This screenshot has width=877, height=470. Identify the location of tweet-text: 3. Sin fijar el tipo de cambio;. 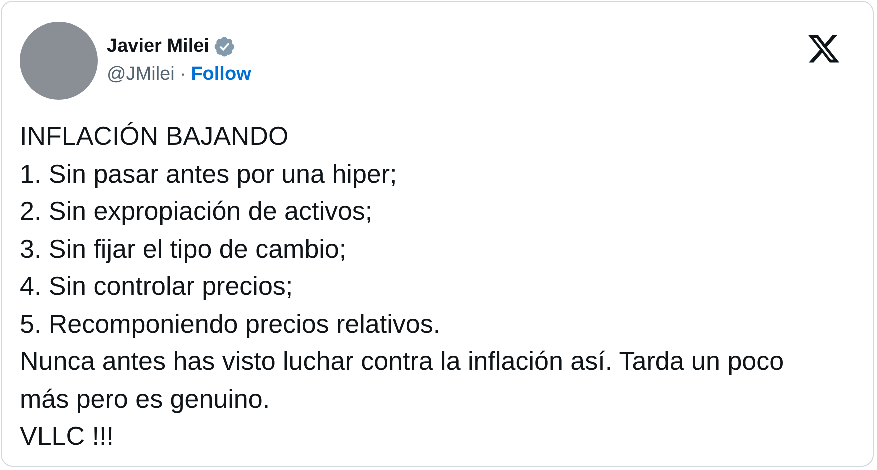
(184, 249).